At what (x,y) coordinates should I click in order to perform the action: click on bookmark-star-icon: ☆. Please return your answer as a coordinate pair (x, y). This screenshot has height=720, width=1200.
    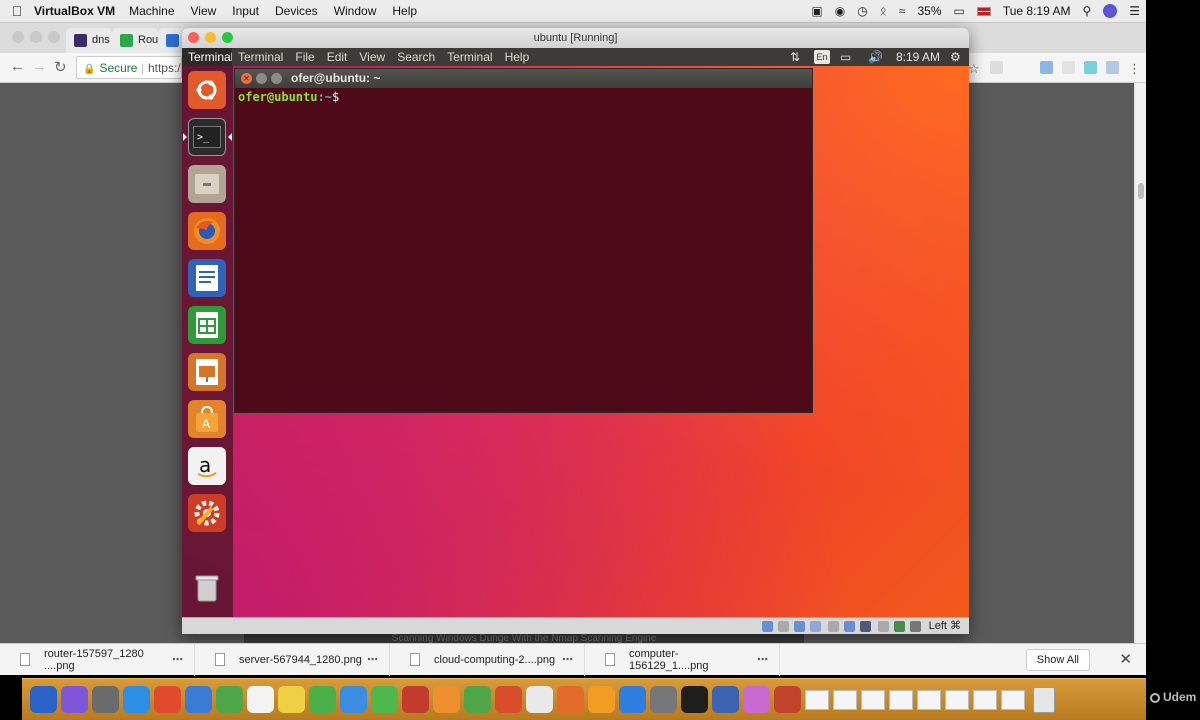
    Looking at the image, I should click on (974, 68).